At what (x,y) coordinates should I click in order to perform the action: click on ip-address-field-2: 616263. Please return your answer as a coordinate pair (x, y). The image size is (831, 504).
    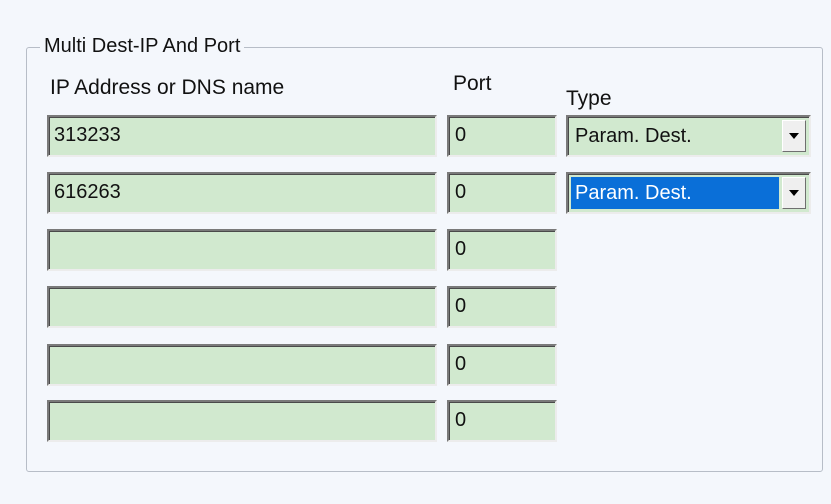
    Looking at the image, I should click on (242, 193).